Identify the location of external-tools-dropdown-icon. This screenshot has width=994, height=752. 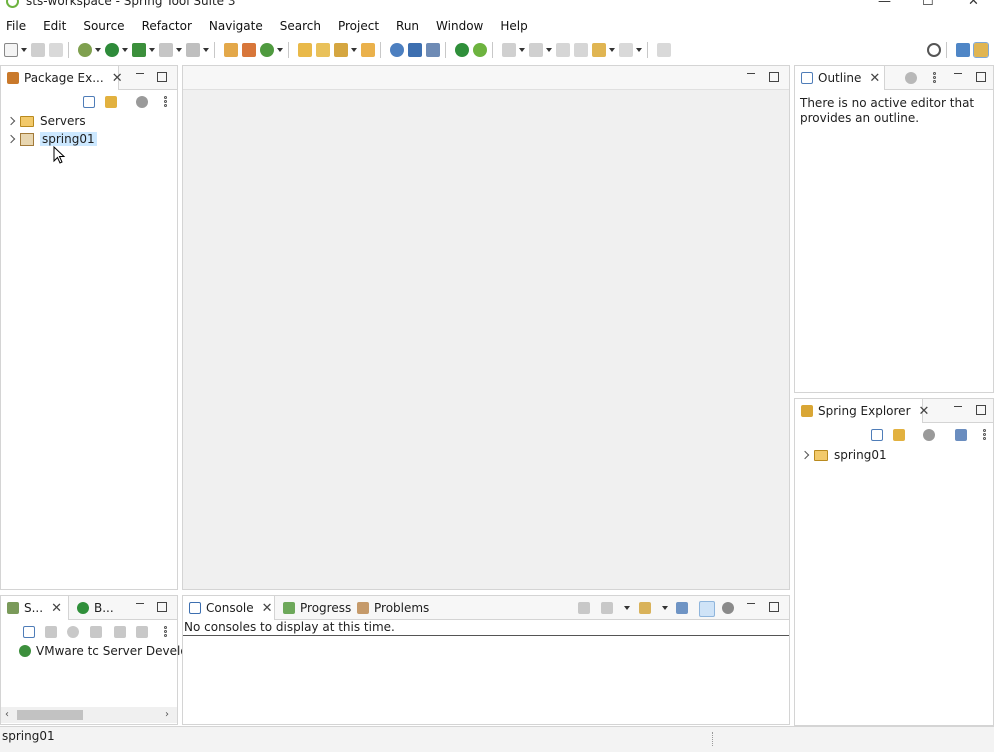
(152, 50).